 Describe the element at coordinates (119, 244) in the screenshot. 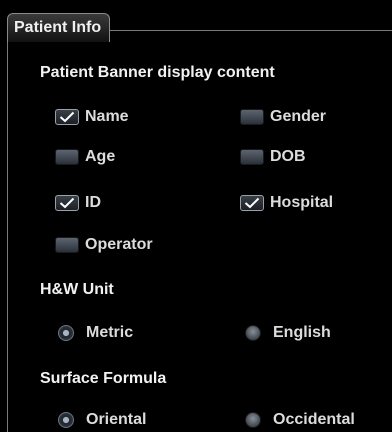

I see `checkbox-label: Operator` at that location.